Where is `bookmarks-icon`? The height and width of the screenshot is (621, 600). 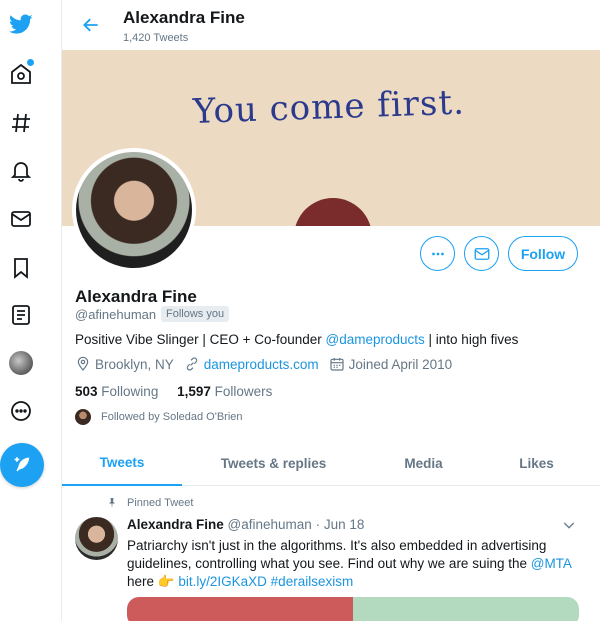
bookmarks-icon is located at coordinates (21, 268).